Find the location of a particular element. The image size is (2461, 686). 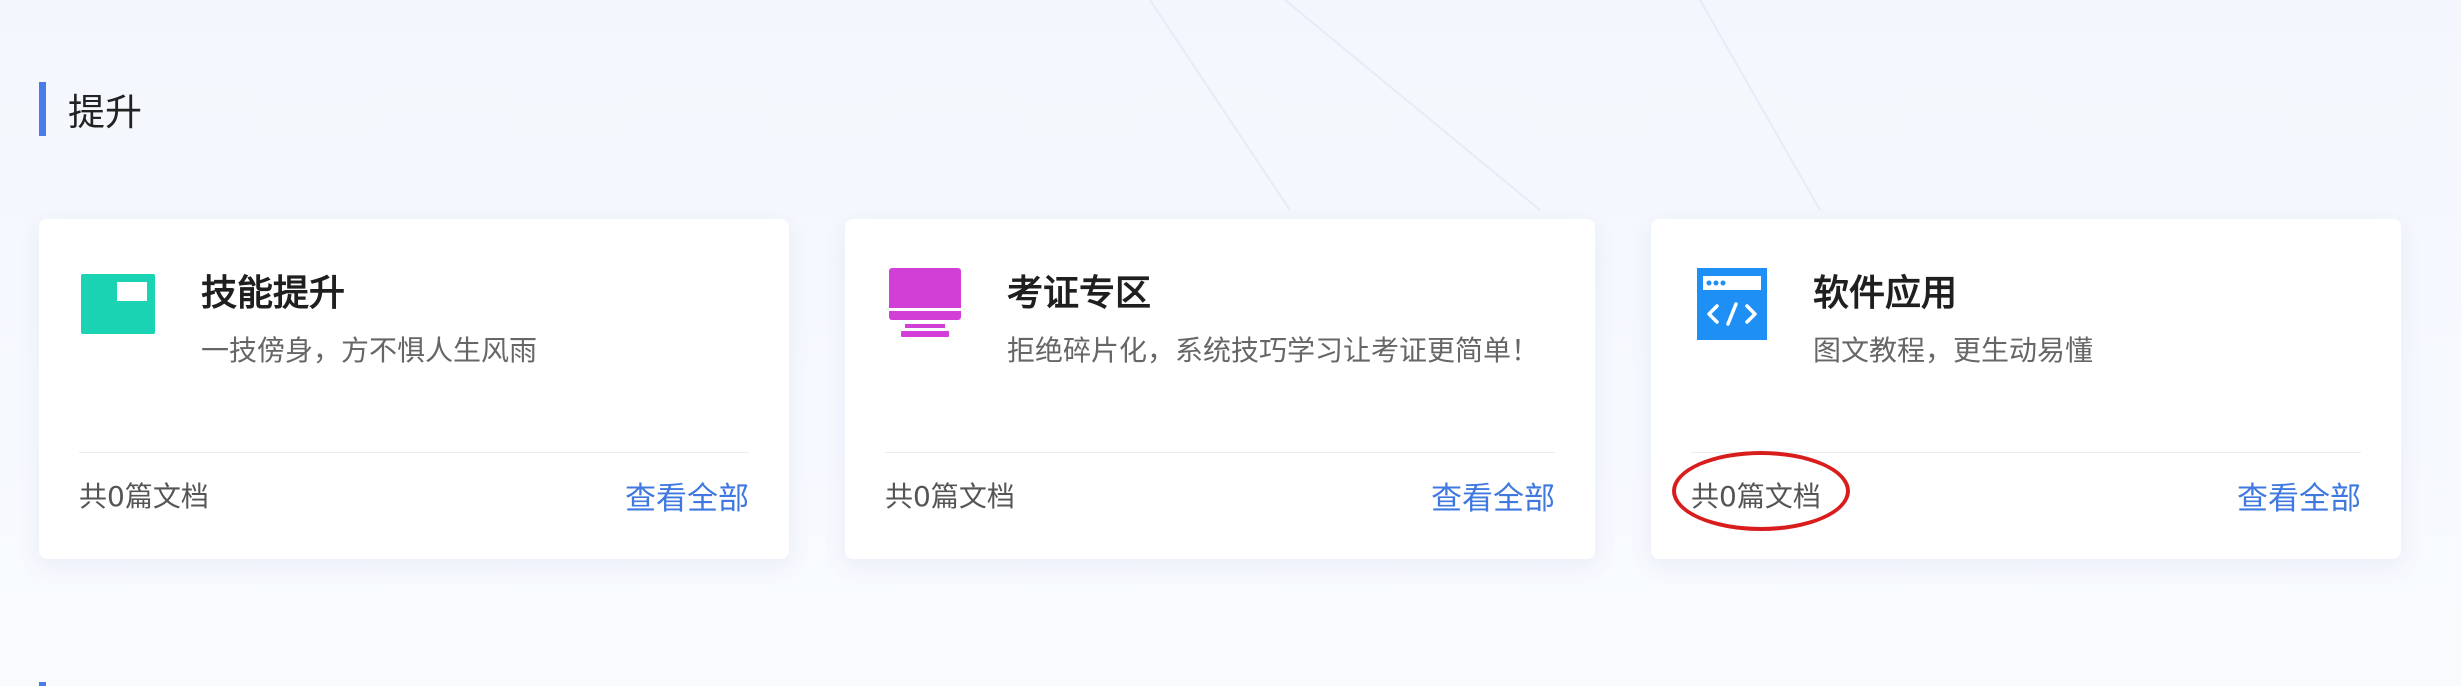

card-title: 考证专区 is located at coordinates (1079, 293).